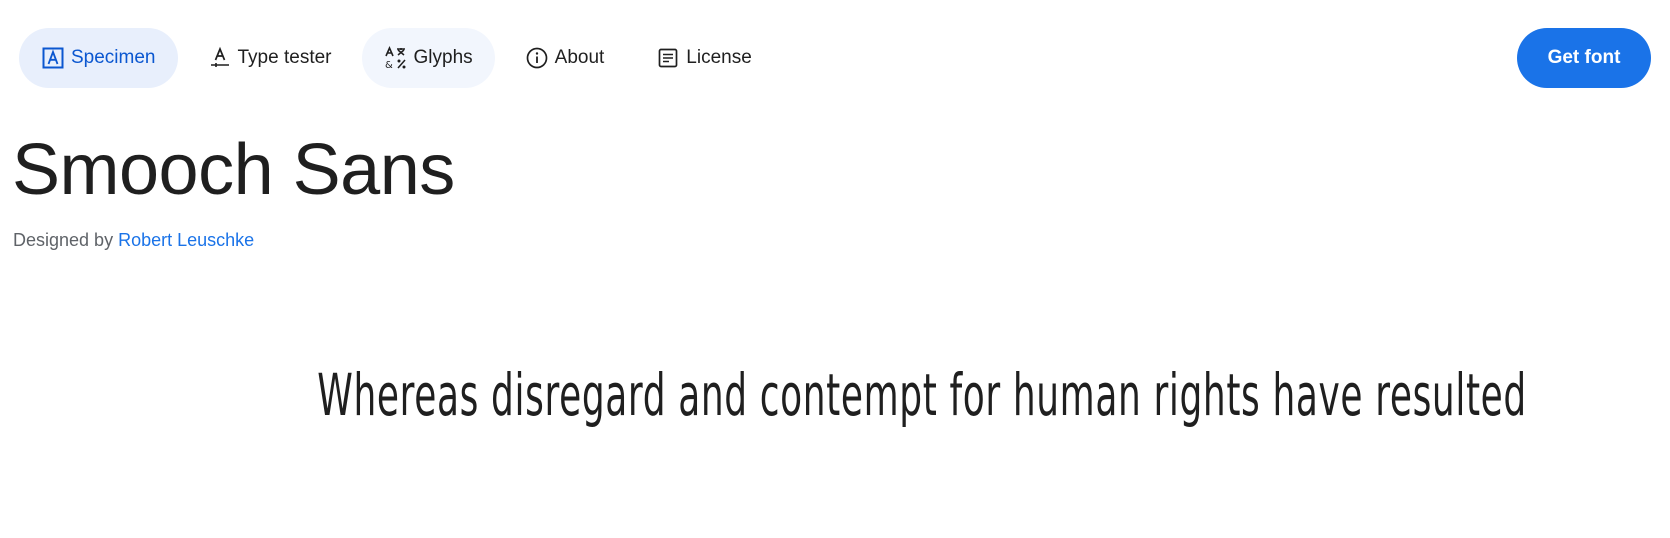  I want to click on tab-license: License, so click(704, 58).